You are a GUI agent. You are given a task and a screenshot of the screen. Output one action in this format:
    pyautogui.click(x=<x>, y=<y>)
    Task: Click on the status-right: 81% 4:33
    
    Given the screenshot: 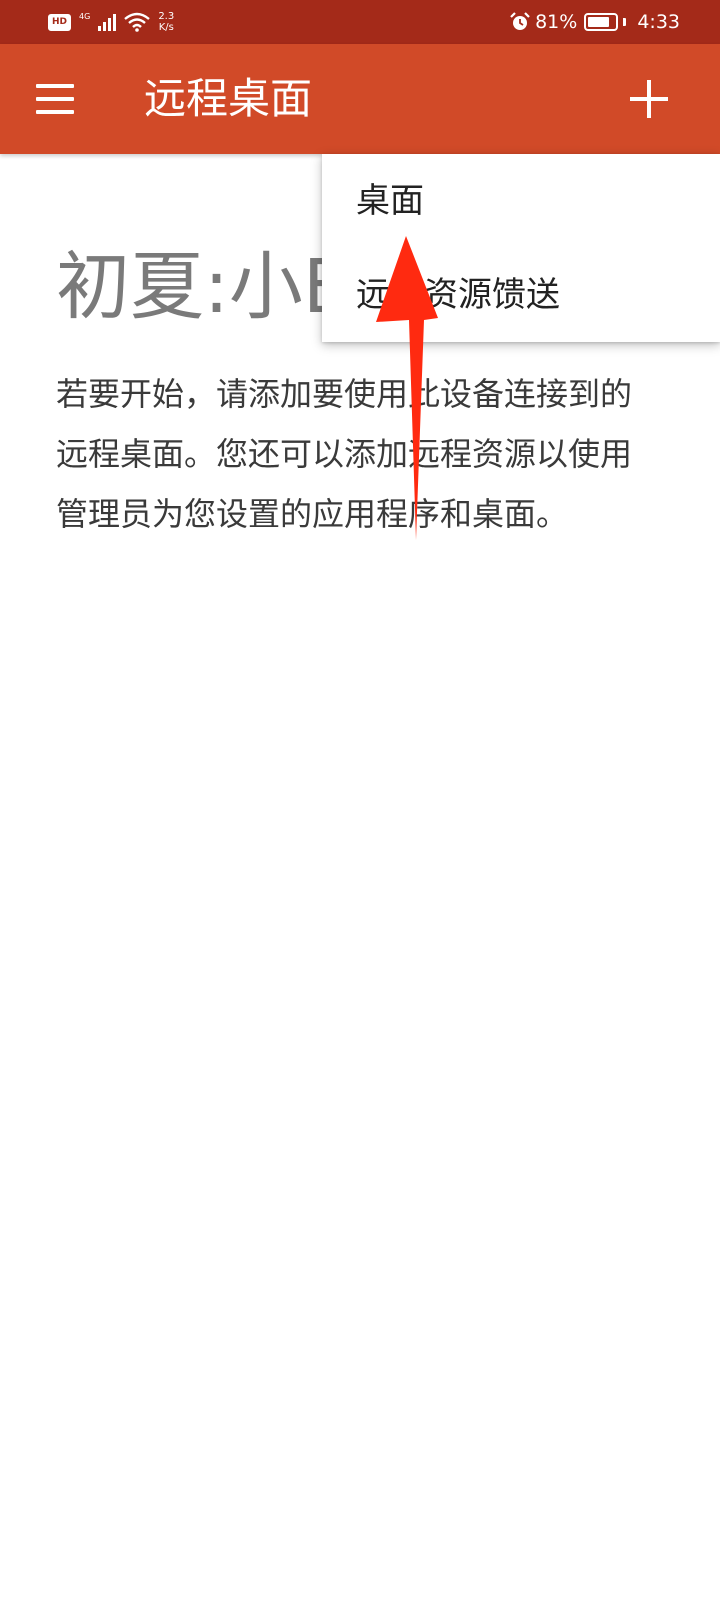 What is the action you would take?
    pyautogui.click(x=595, y=22)
    